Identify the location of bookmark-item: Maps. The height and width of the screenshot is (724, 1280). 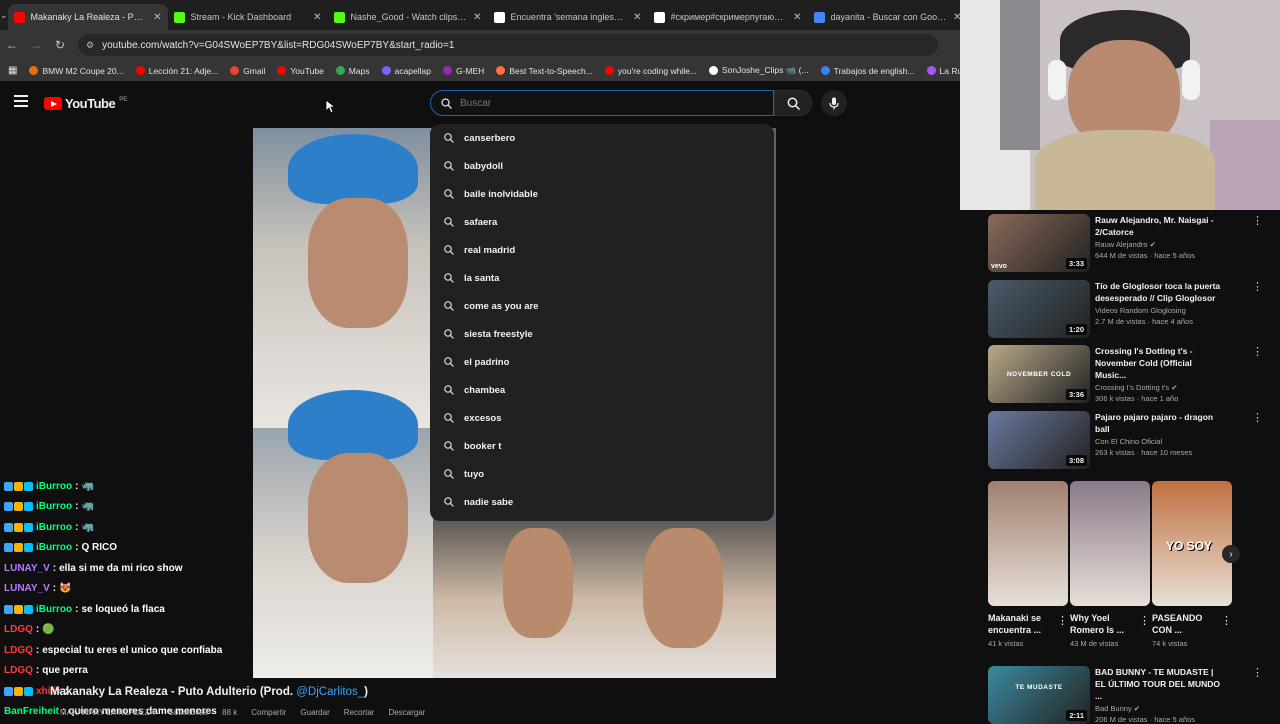
(352, 71).